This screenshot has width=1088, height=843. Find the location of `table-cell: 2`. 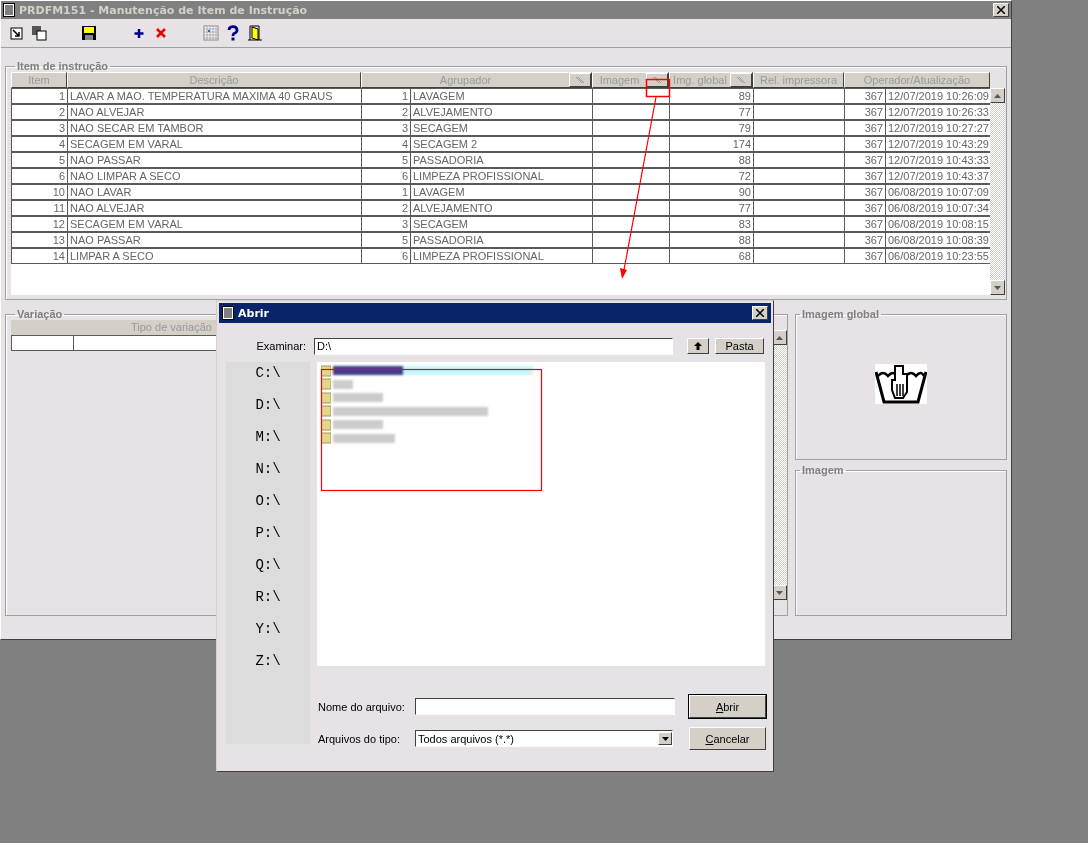

table-cell: 2 is located at coordinates (386, 112).